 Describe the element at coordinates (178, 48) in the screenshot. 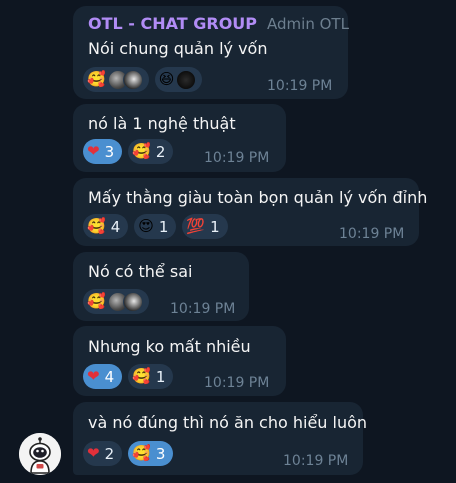

I see `message-text: Nói chung quản lý vốn` at that location.